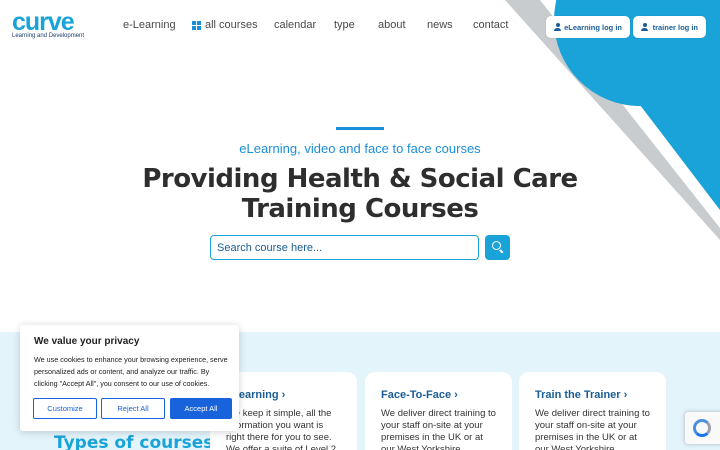 The height and width of the screenshot is (450, 720). I want to click on nav-all-courses: all courses, so click(225, 25).